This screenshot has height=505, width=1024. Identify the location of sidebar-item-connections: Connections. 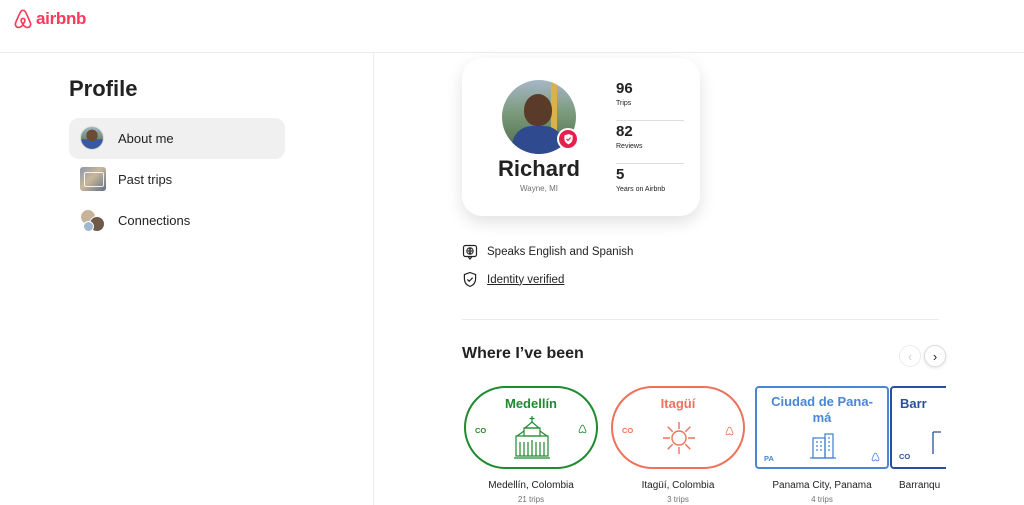
(177, 220).